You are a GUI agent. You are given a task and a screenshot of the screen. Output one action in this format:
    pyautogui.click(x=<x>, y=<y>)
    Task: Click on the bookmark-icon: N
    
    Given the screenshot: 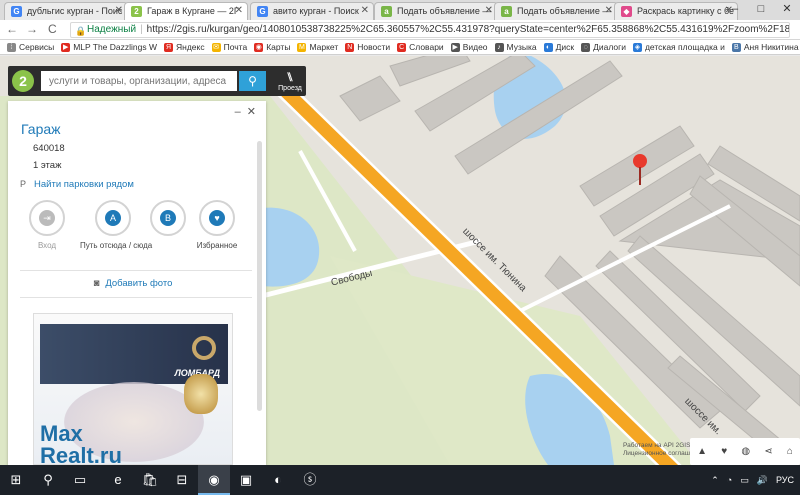 What is the action you would take?
    pyautogui.click(x=350, y=47)
    